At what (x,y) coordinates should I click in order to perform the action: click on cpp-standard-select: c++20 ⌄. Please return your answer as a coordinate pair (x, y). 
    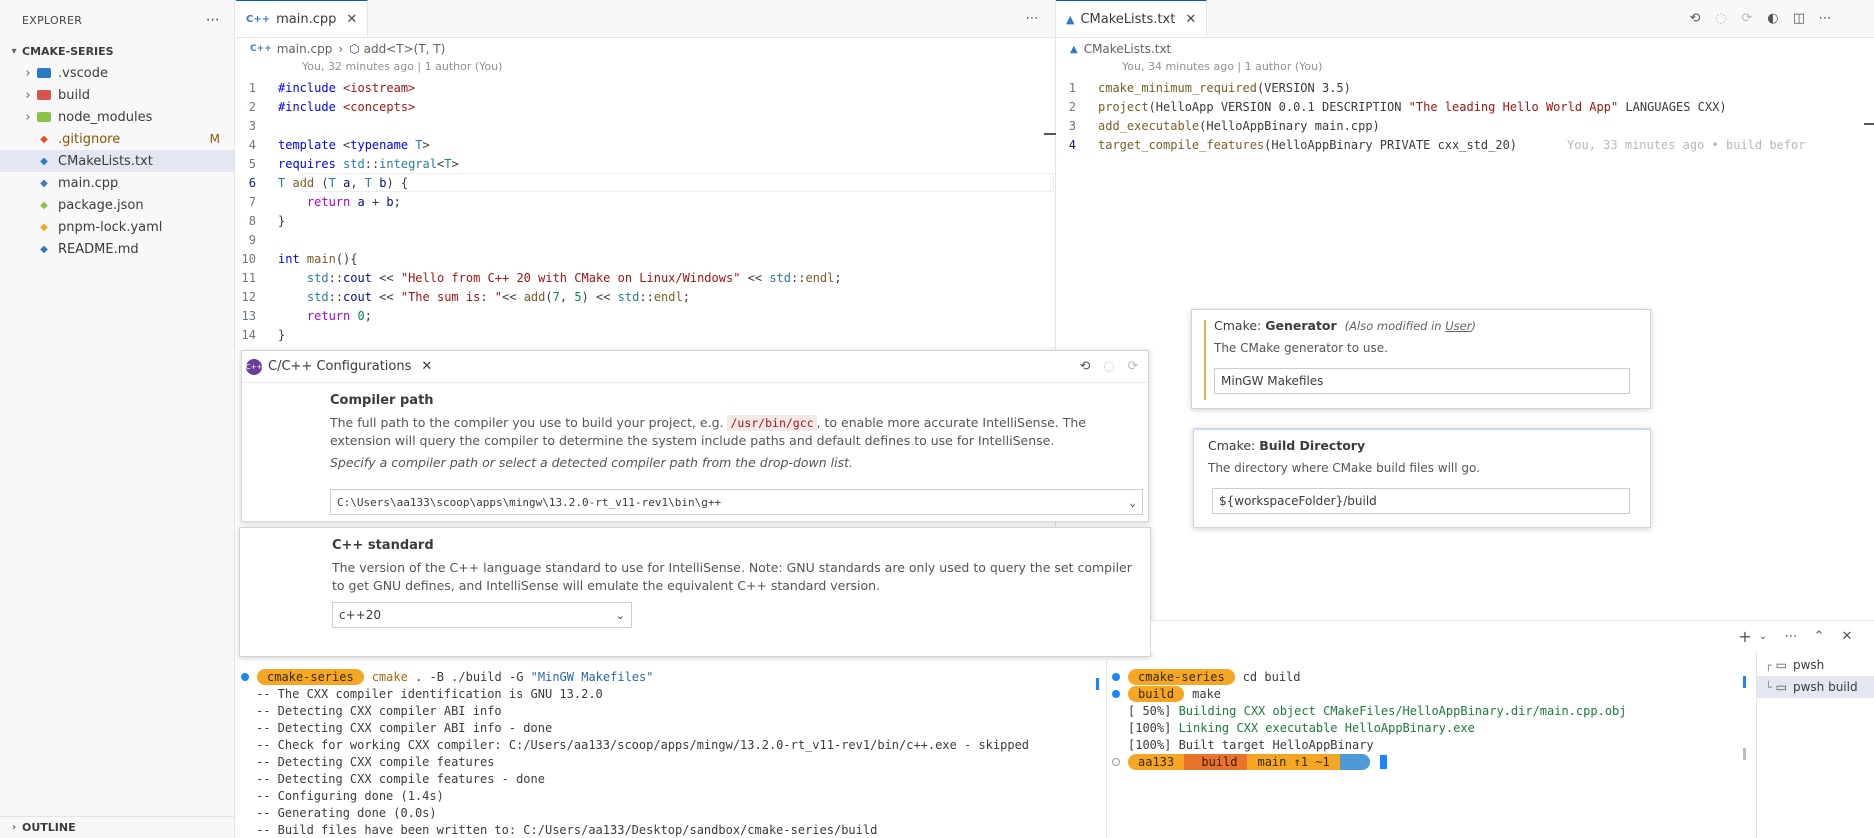
    Looking at the image, I should click on (482, 615).